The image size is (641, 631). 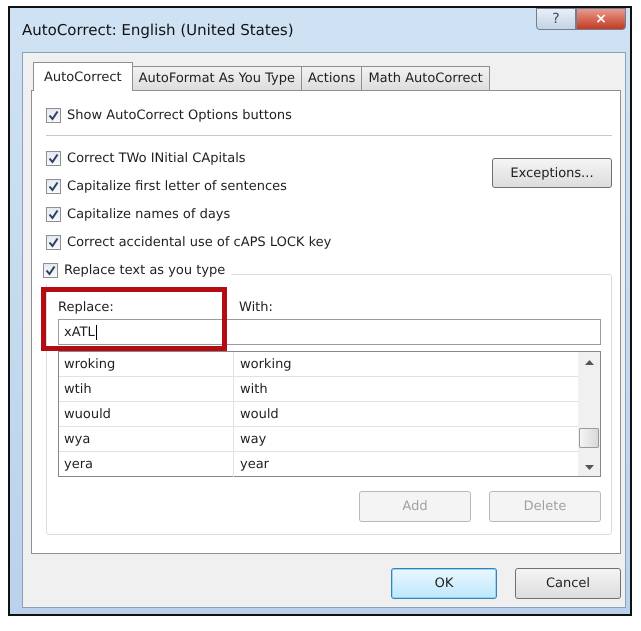 What do you see at coordinates (265, 364) in the screenshot?
I see `table-cell-text: working` at bounding box center [265, 364].